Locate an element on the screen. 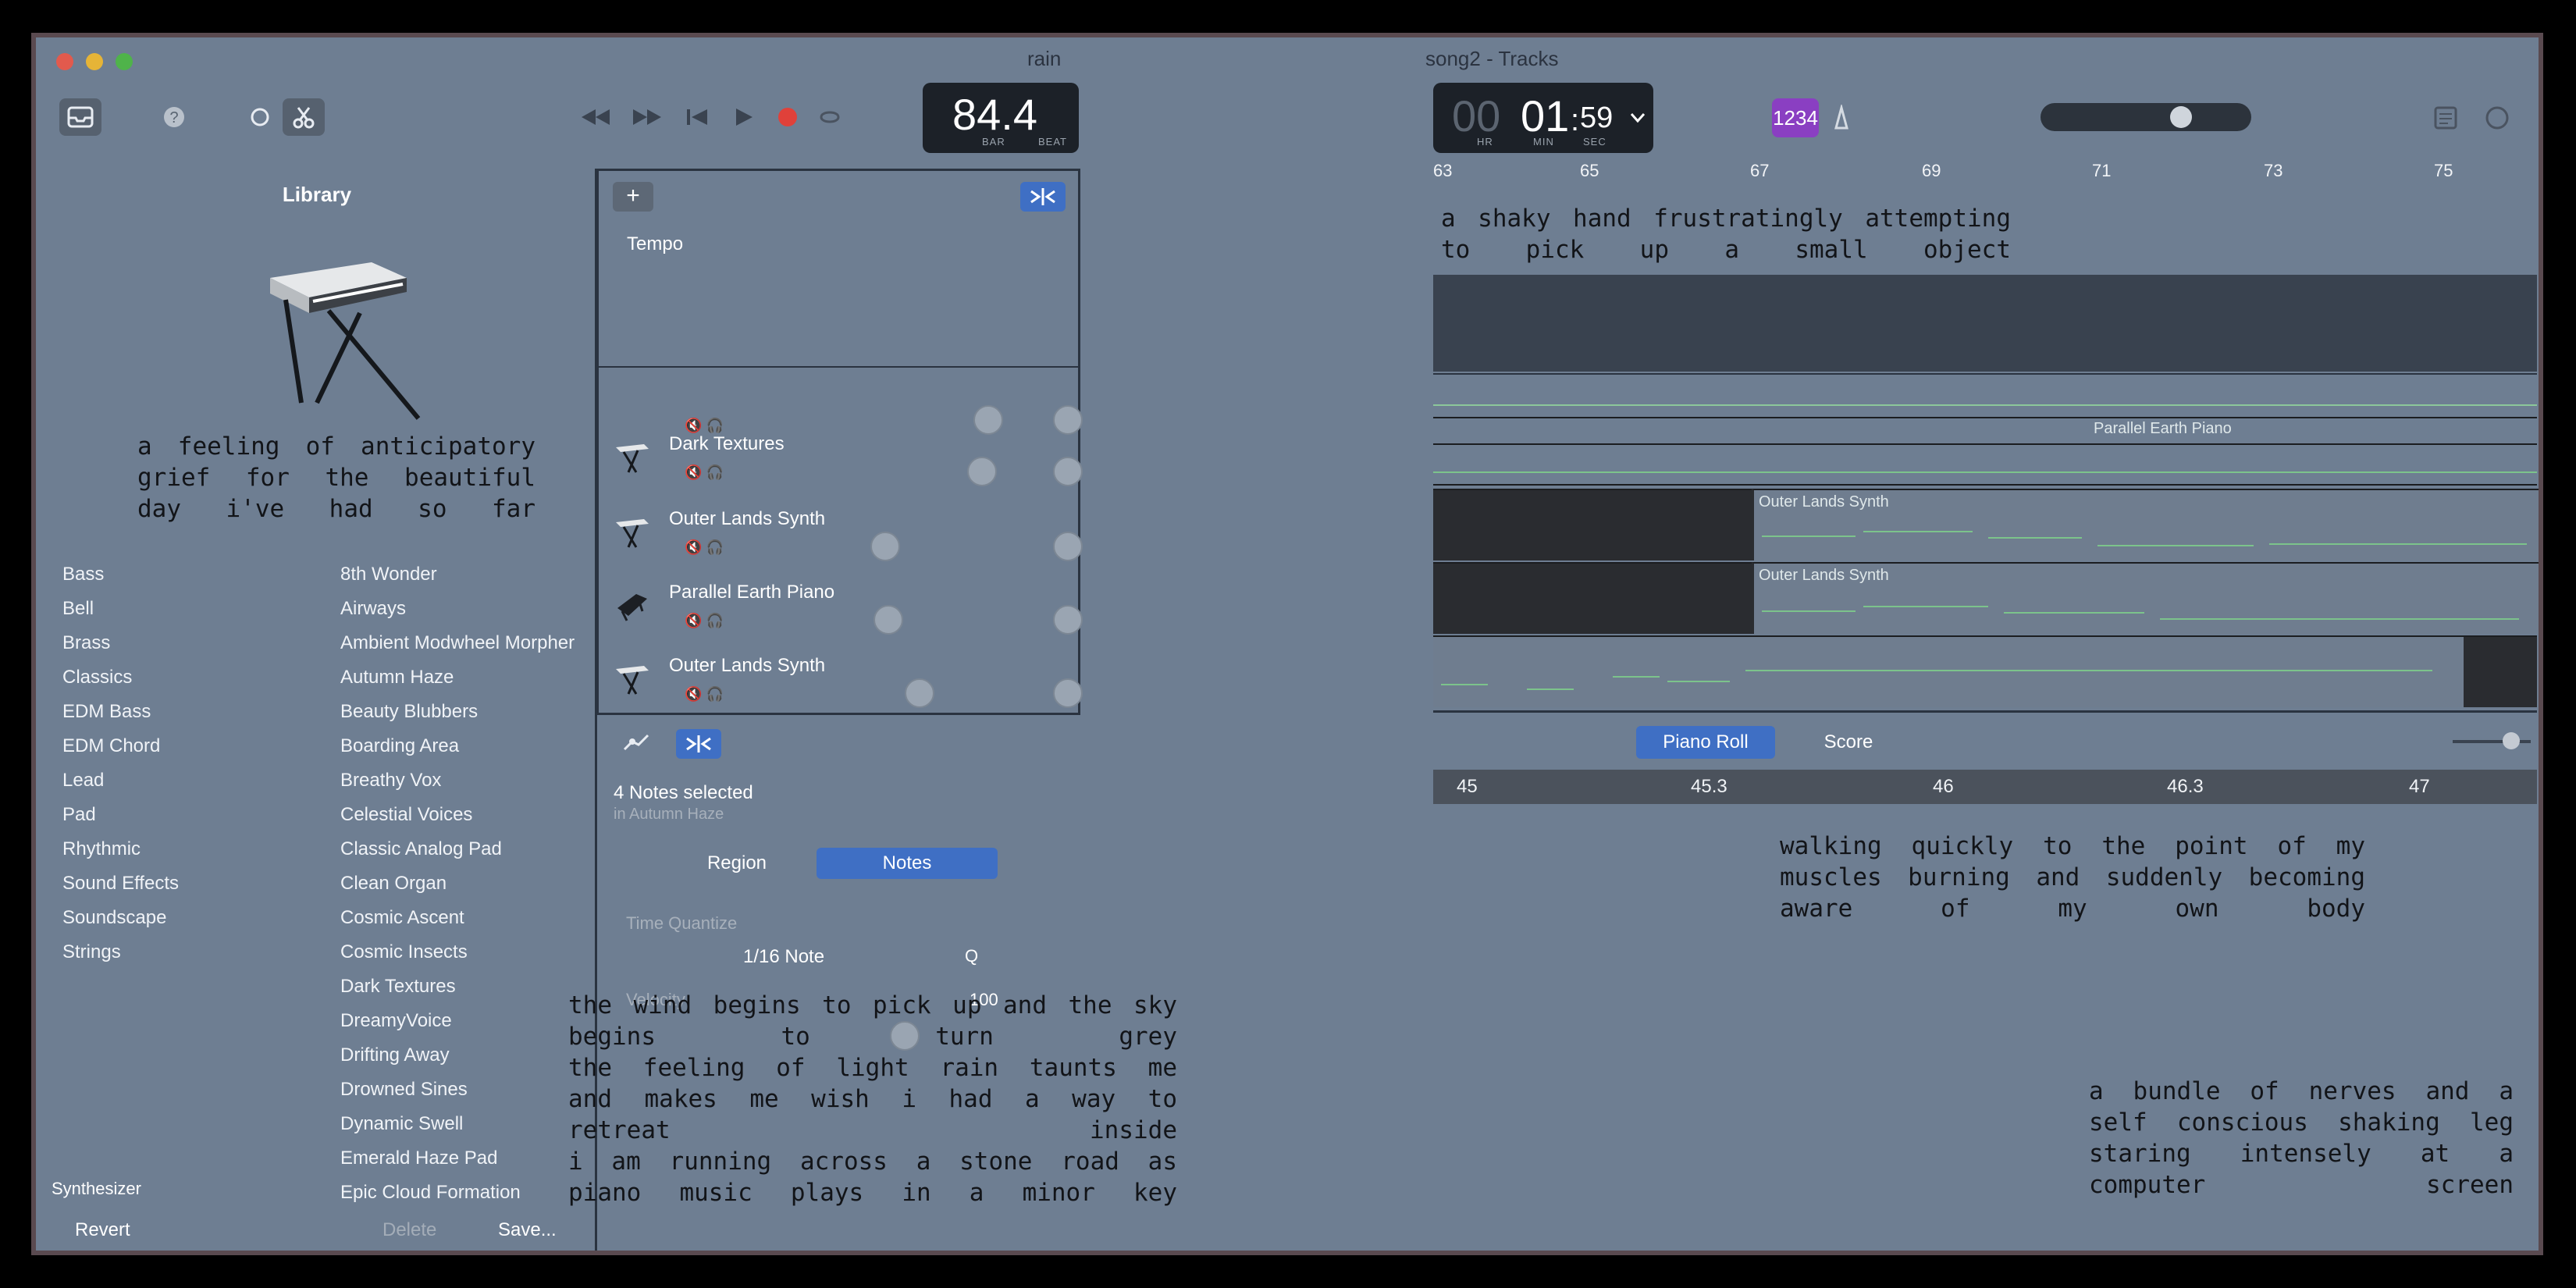  fast-forward-button is located at coordinates (647, 117).